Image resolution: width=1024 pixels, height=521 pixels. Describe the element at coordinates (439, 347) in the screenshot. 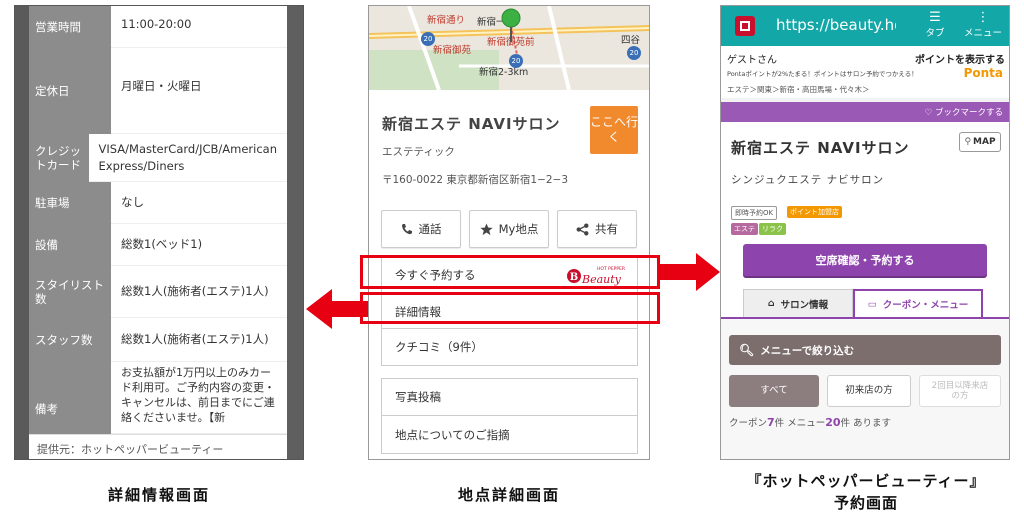

I see `reviews-label: クチコミ（9件）` at that location.